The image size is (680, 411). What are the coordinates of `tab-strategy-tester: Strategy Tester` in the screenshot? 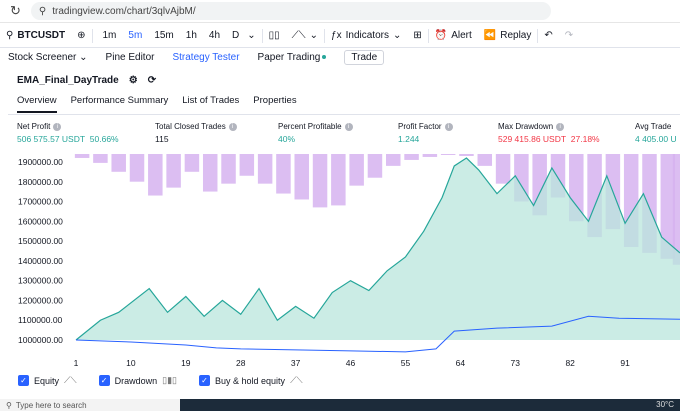 It's located at (205, 57).